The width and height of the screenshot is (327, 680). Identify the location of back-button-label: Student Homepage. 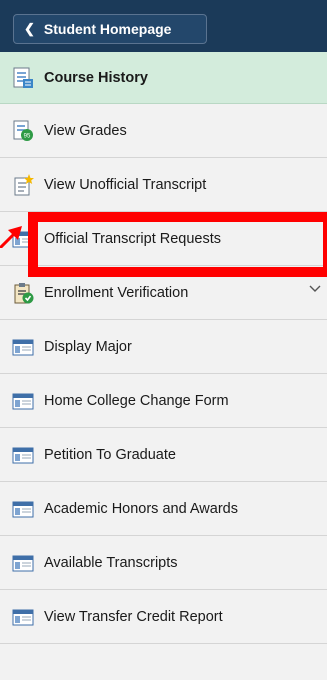
(107, 29).